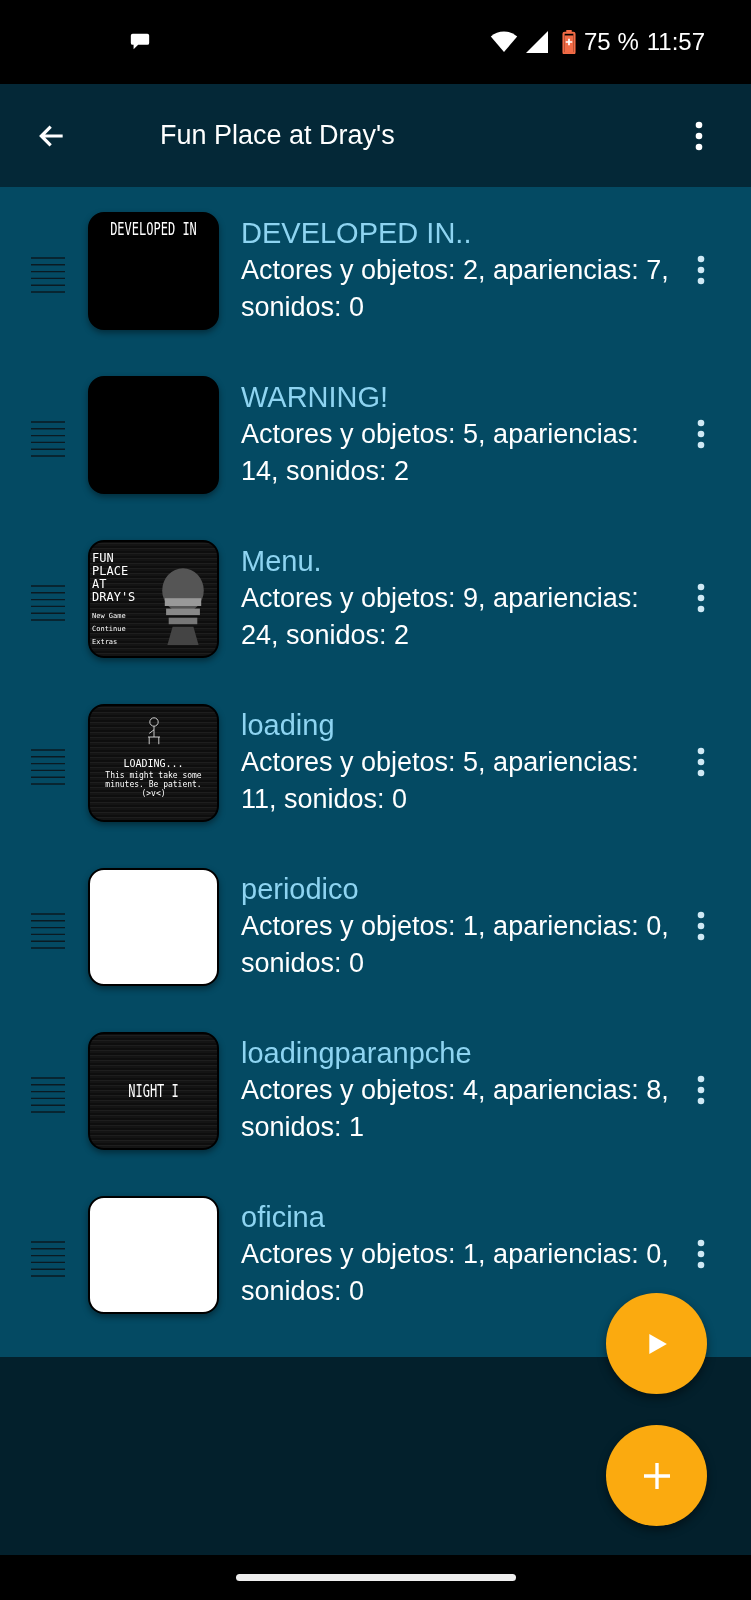 This screenshot has width=751, height=1600. I want to click on scene-name: DEVELOPED IN.., so click(357, 233).